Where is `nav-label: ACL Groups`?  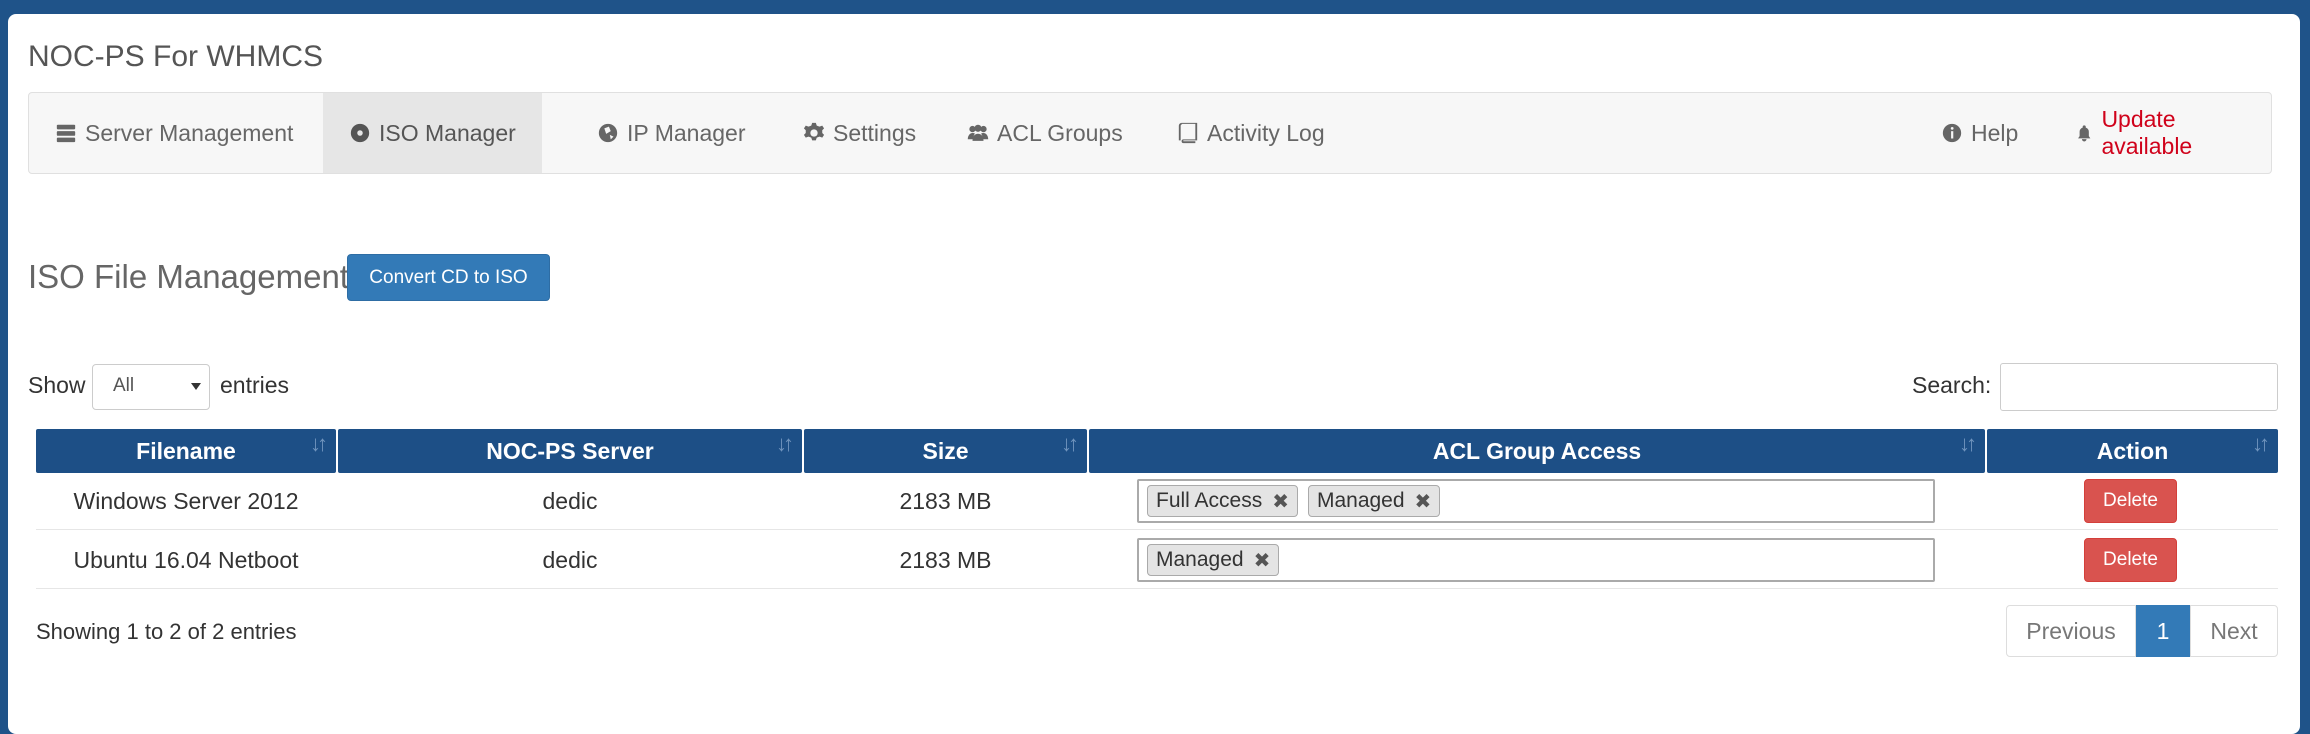 nav-label: ACL Groups is located at coordinates (1060, 132).